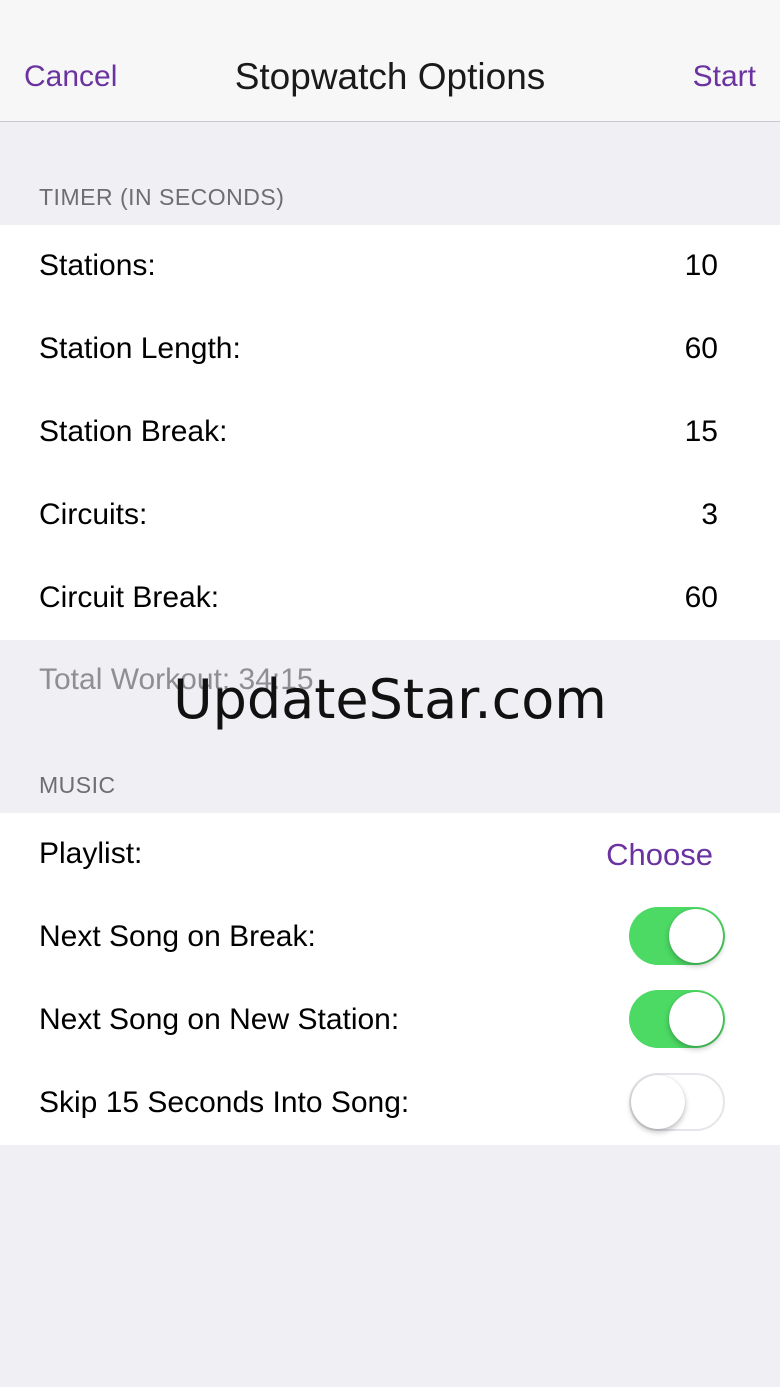 The height and width of the screenshot is (1387, 780). I want to click on playlist-row: Playlist: Choose, so click(390, 854).